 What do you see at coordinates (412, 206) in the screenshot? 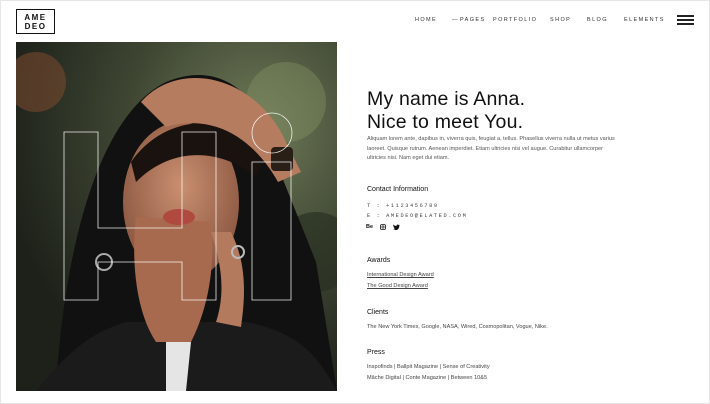
I see `phone-value: +1123456789` at bounding box center [412, 206].